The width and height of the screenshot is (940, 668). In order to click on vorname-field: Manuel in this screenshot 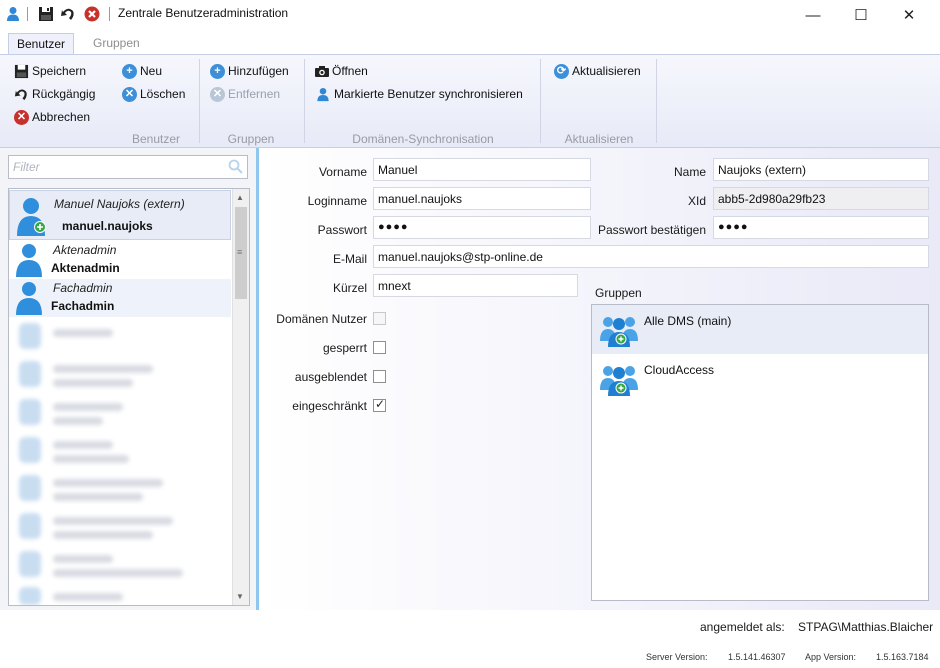, I will do `click(482, 169)`.